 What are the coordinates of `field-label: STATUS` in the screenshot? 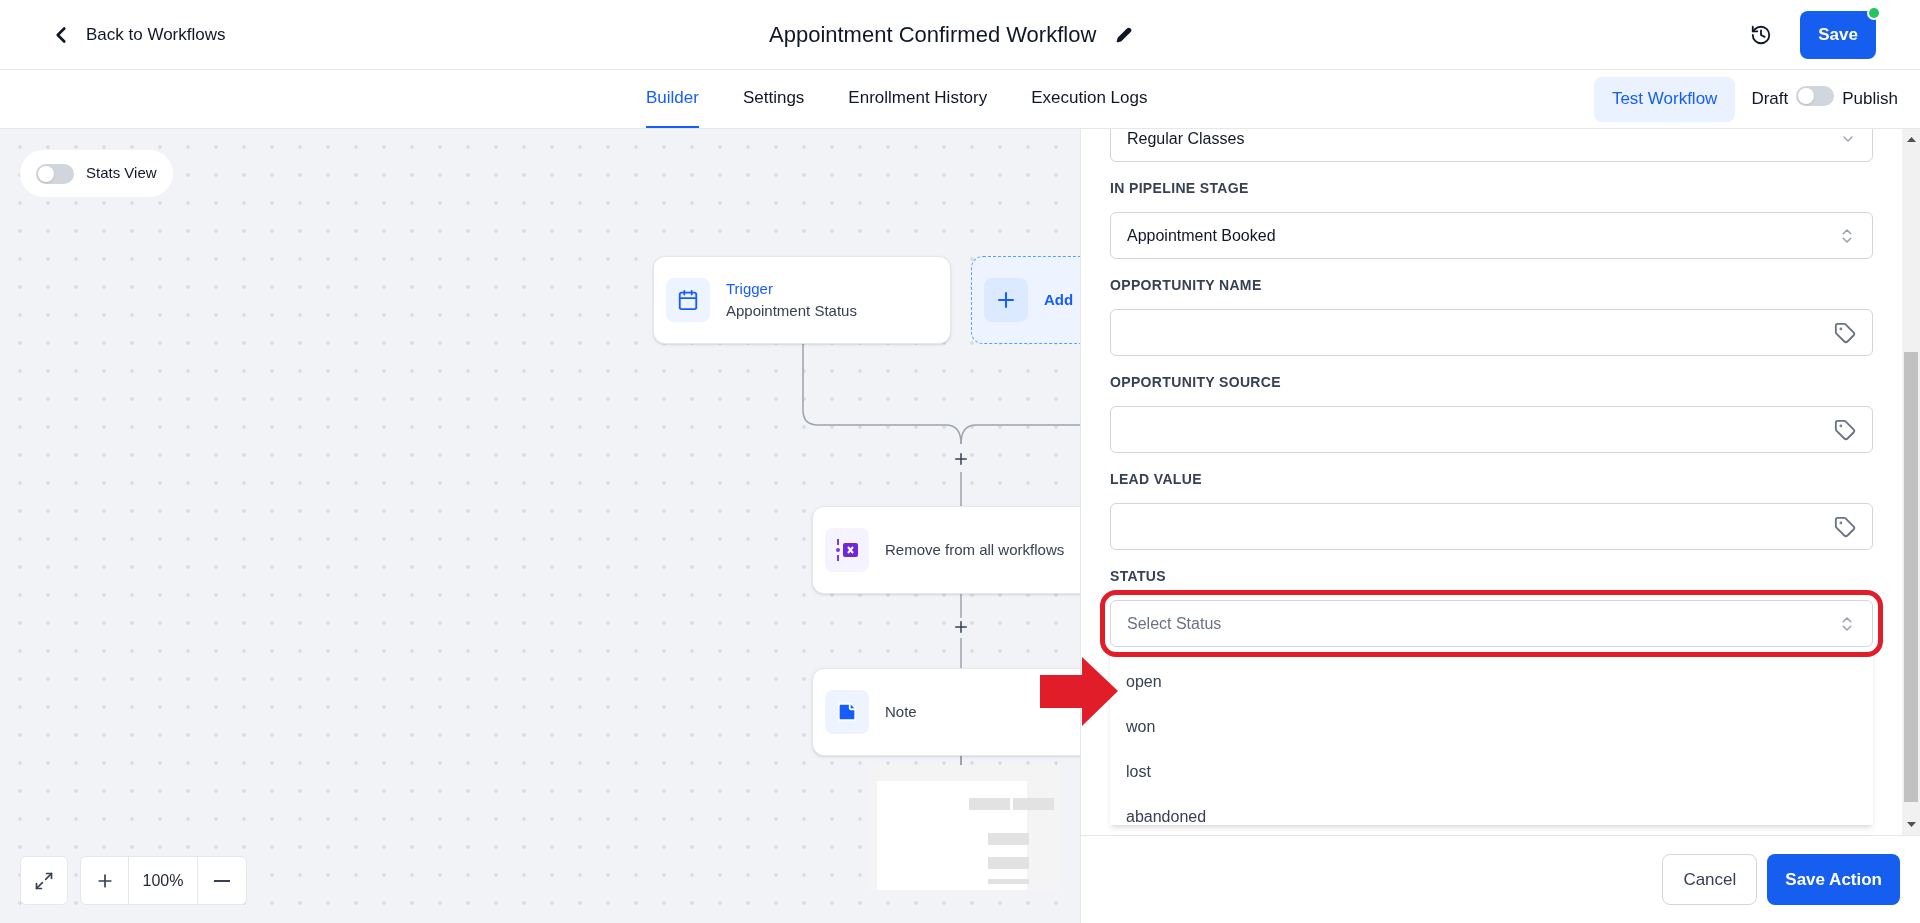 It's located at (1139, 576).